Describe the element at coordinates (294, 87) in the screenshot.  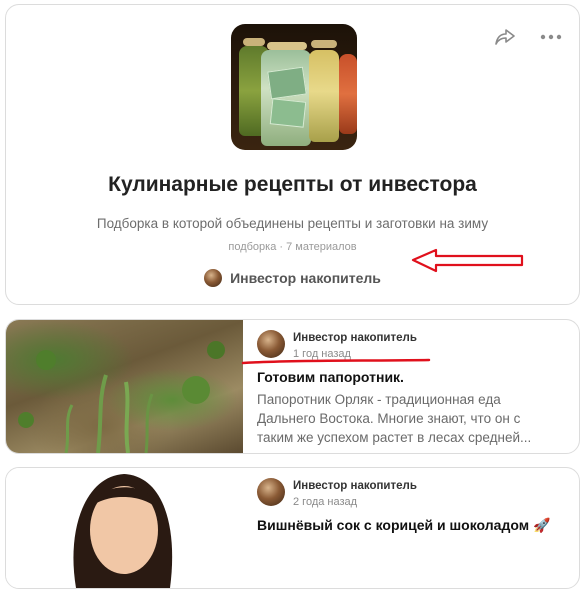
I see `collection-cover-image` at that location.